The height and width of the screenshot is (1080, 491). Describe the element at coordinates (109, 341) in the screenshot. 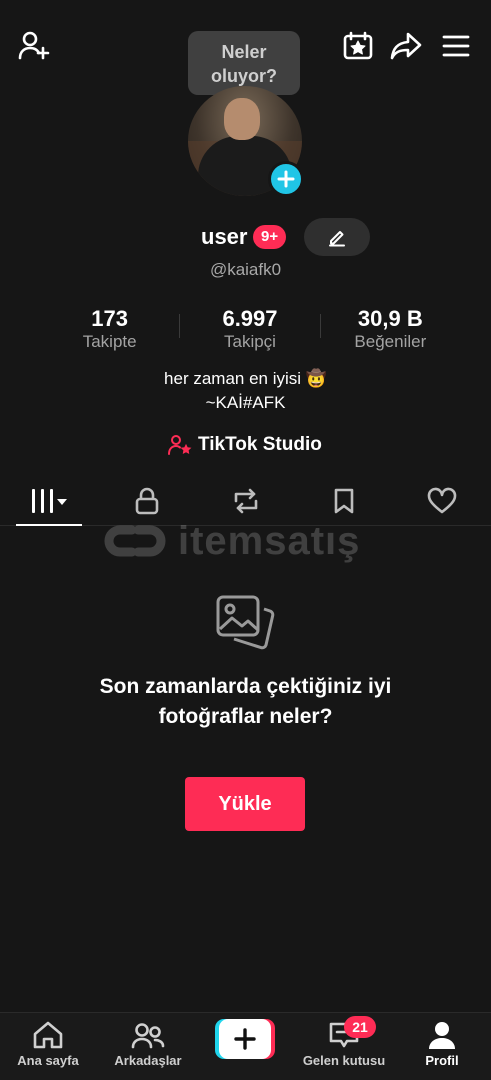

I see `stat-following-label: Takipte` at that location.